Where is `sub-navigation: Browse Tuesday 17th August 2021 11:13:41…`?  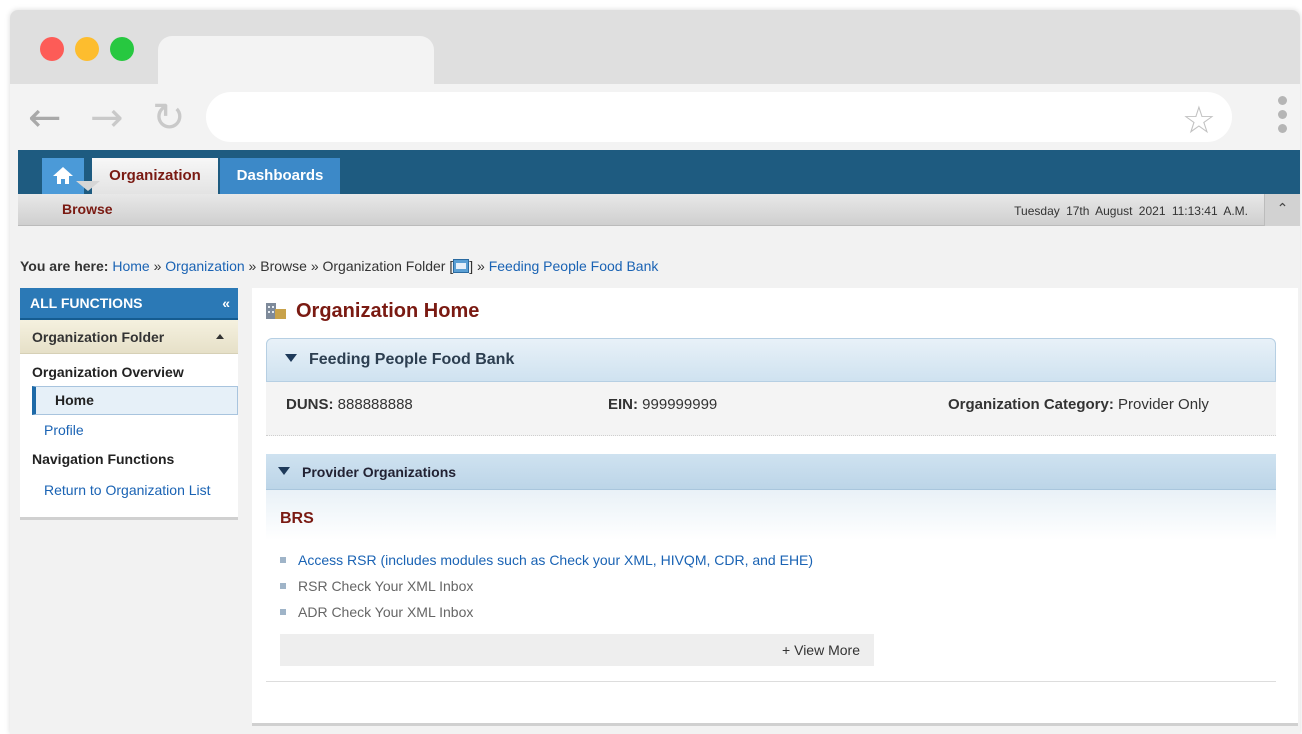 sub-navigation: Browse Tuesday 17th August 2021 11:13:41… is located at coordinates (659, 210).